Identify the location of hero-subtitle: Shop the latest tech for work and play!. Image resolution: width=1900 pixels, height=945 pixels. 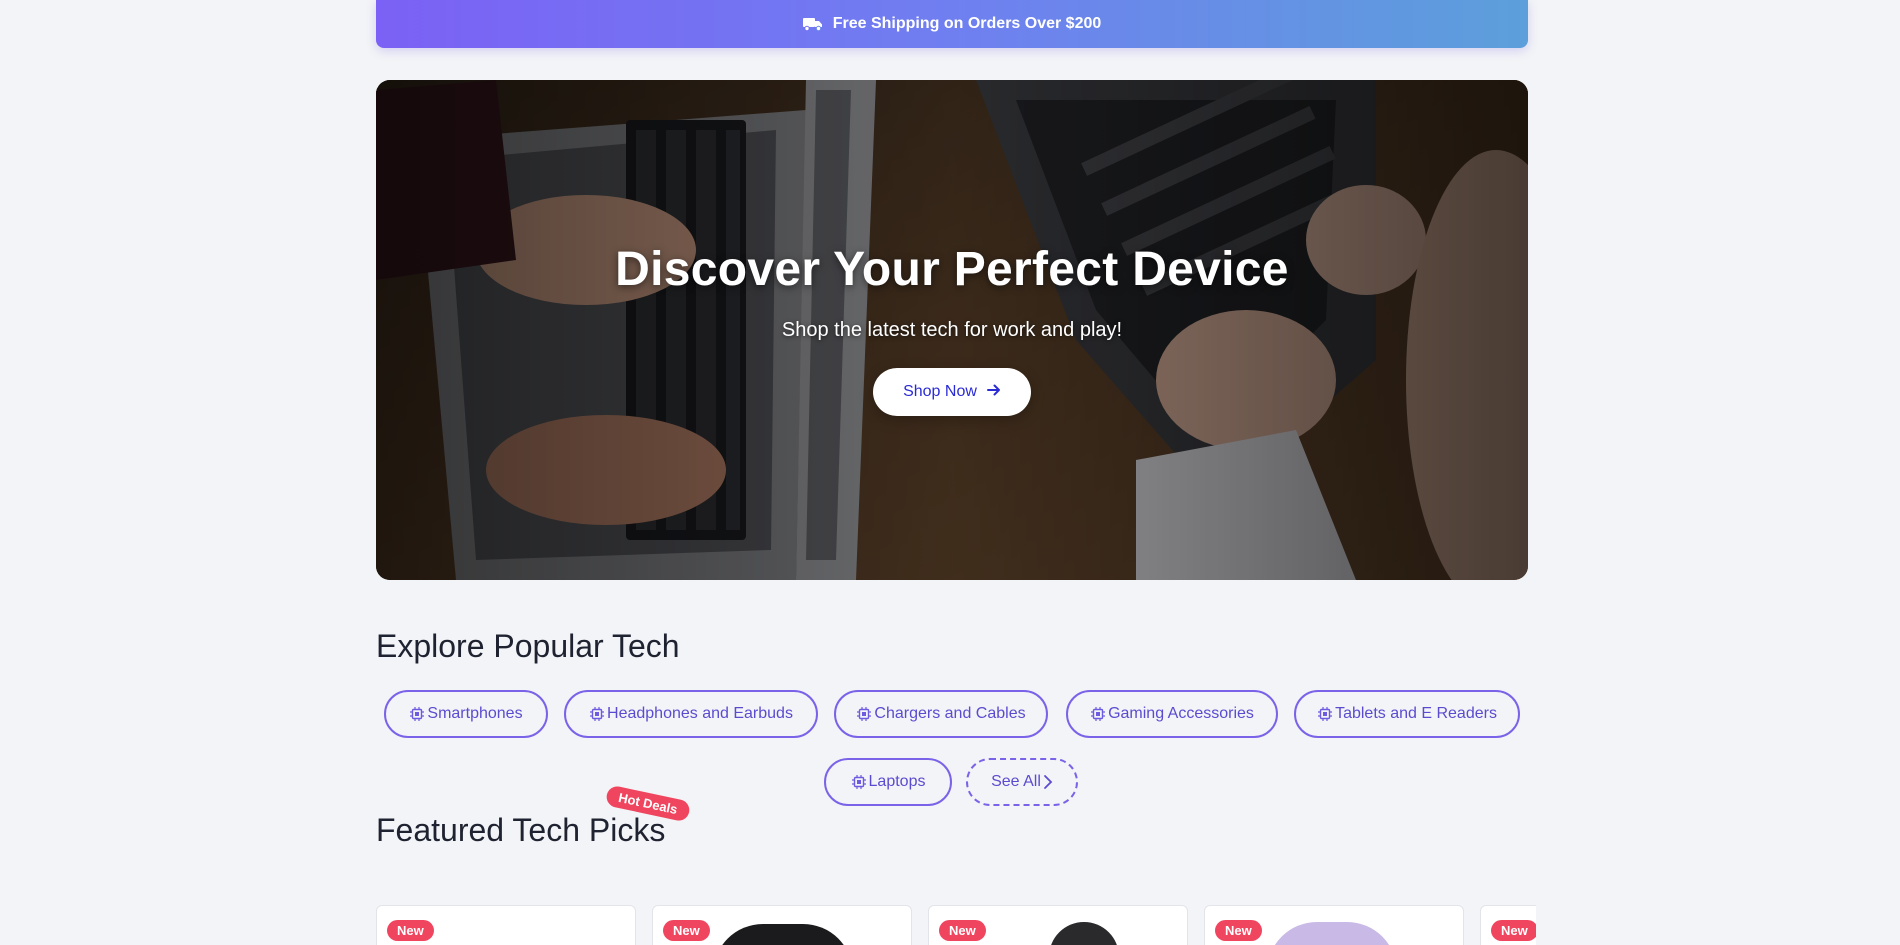
(952, 330).